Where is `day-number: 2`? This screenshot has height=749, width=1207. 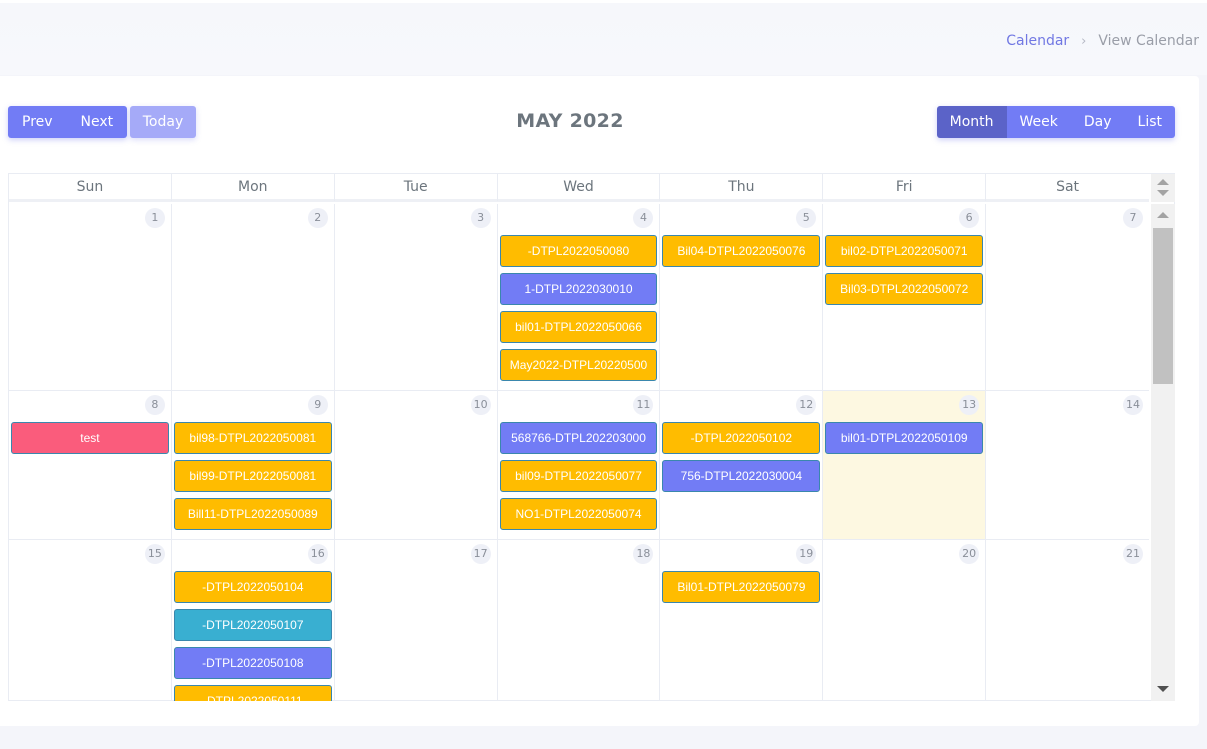 day-number: 2 is located at coordinates (317, 218).